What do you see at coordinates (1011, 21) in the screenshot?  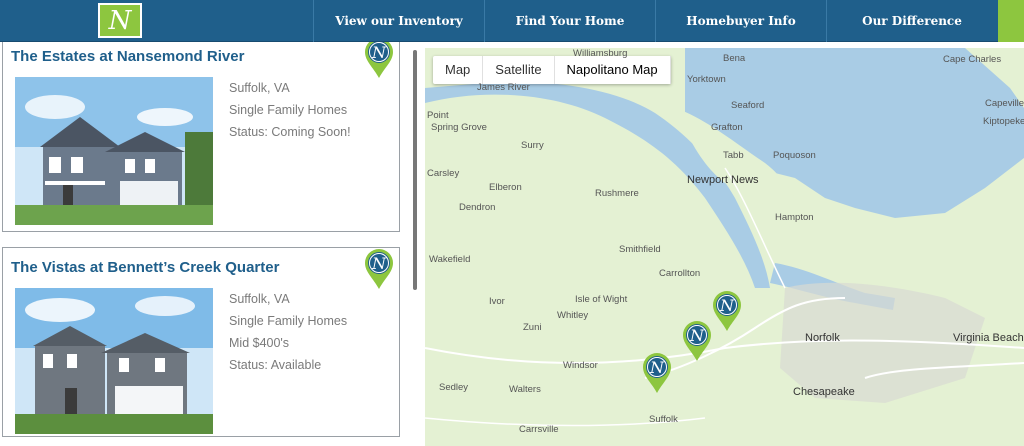 I see `nav-accent-bar` at bounding box center [1011, 21].